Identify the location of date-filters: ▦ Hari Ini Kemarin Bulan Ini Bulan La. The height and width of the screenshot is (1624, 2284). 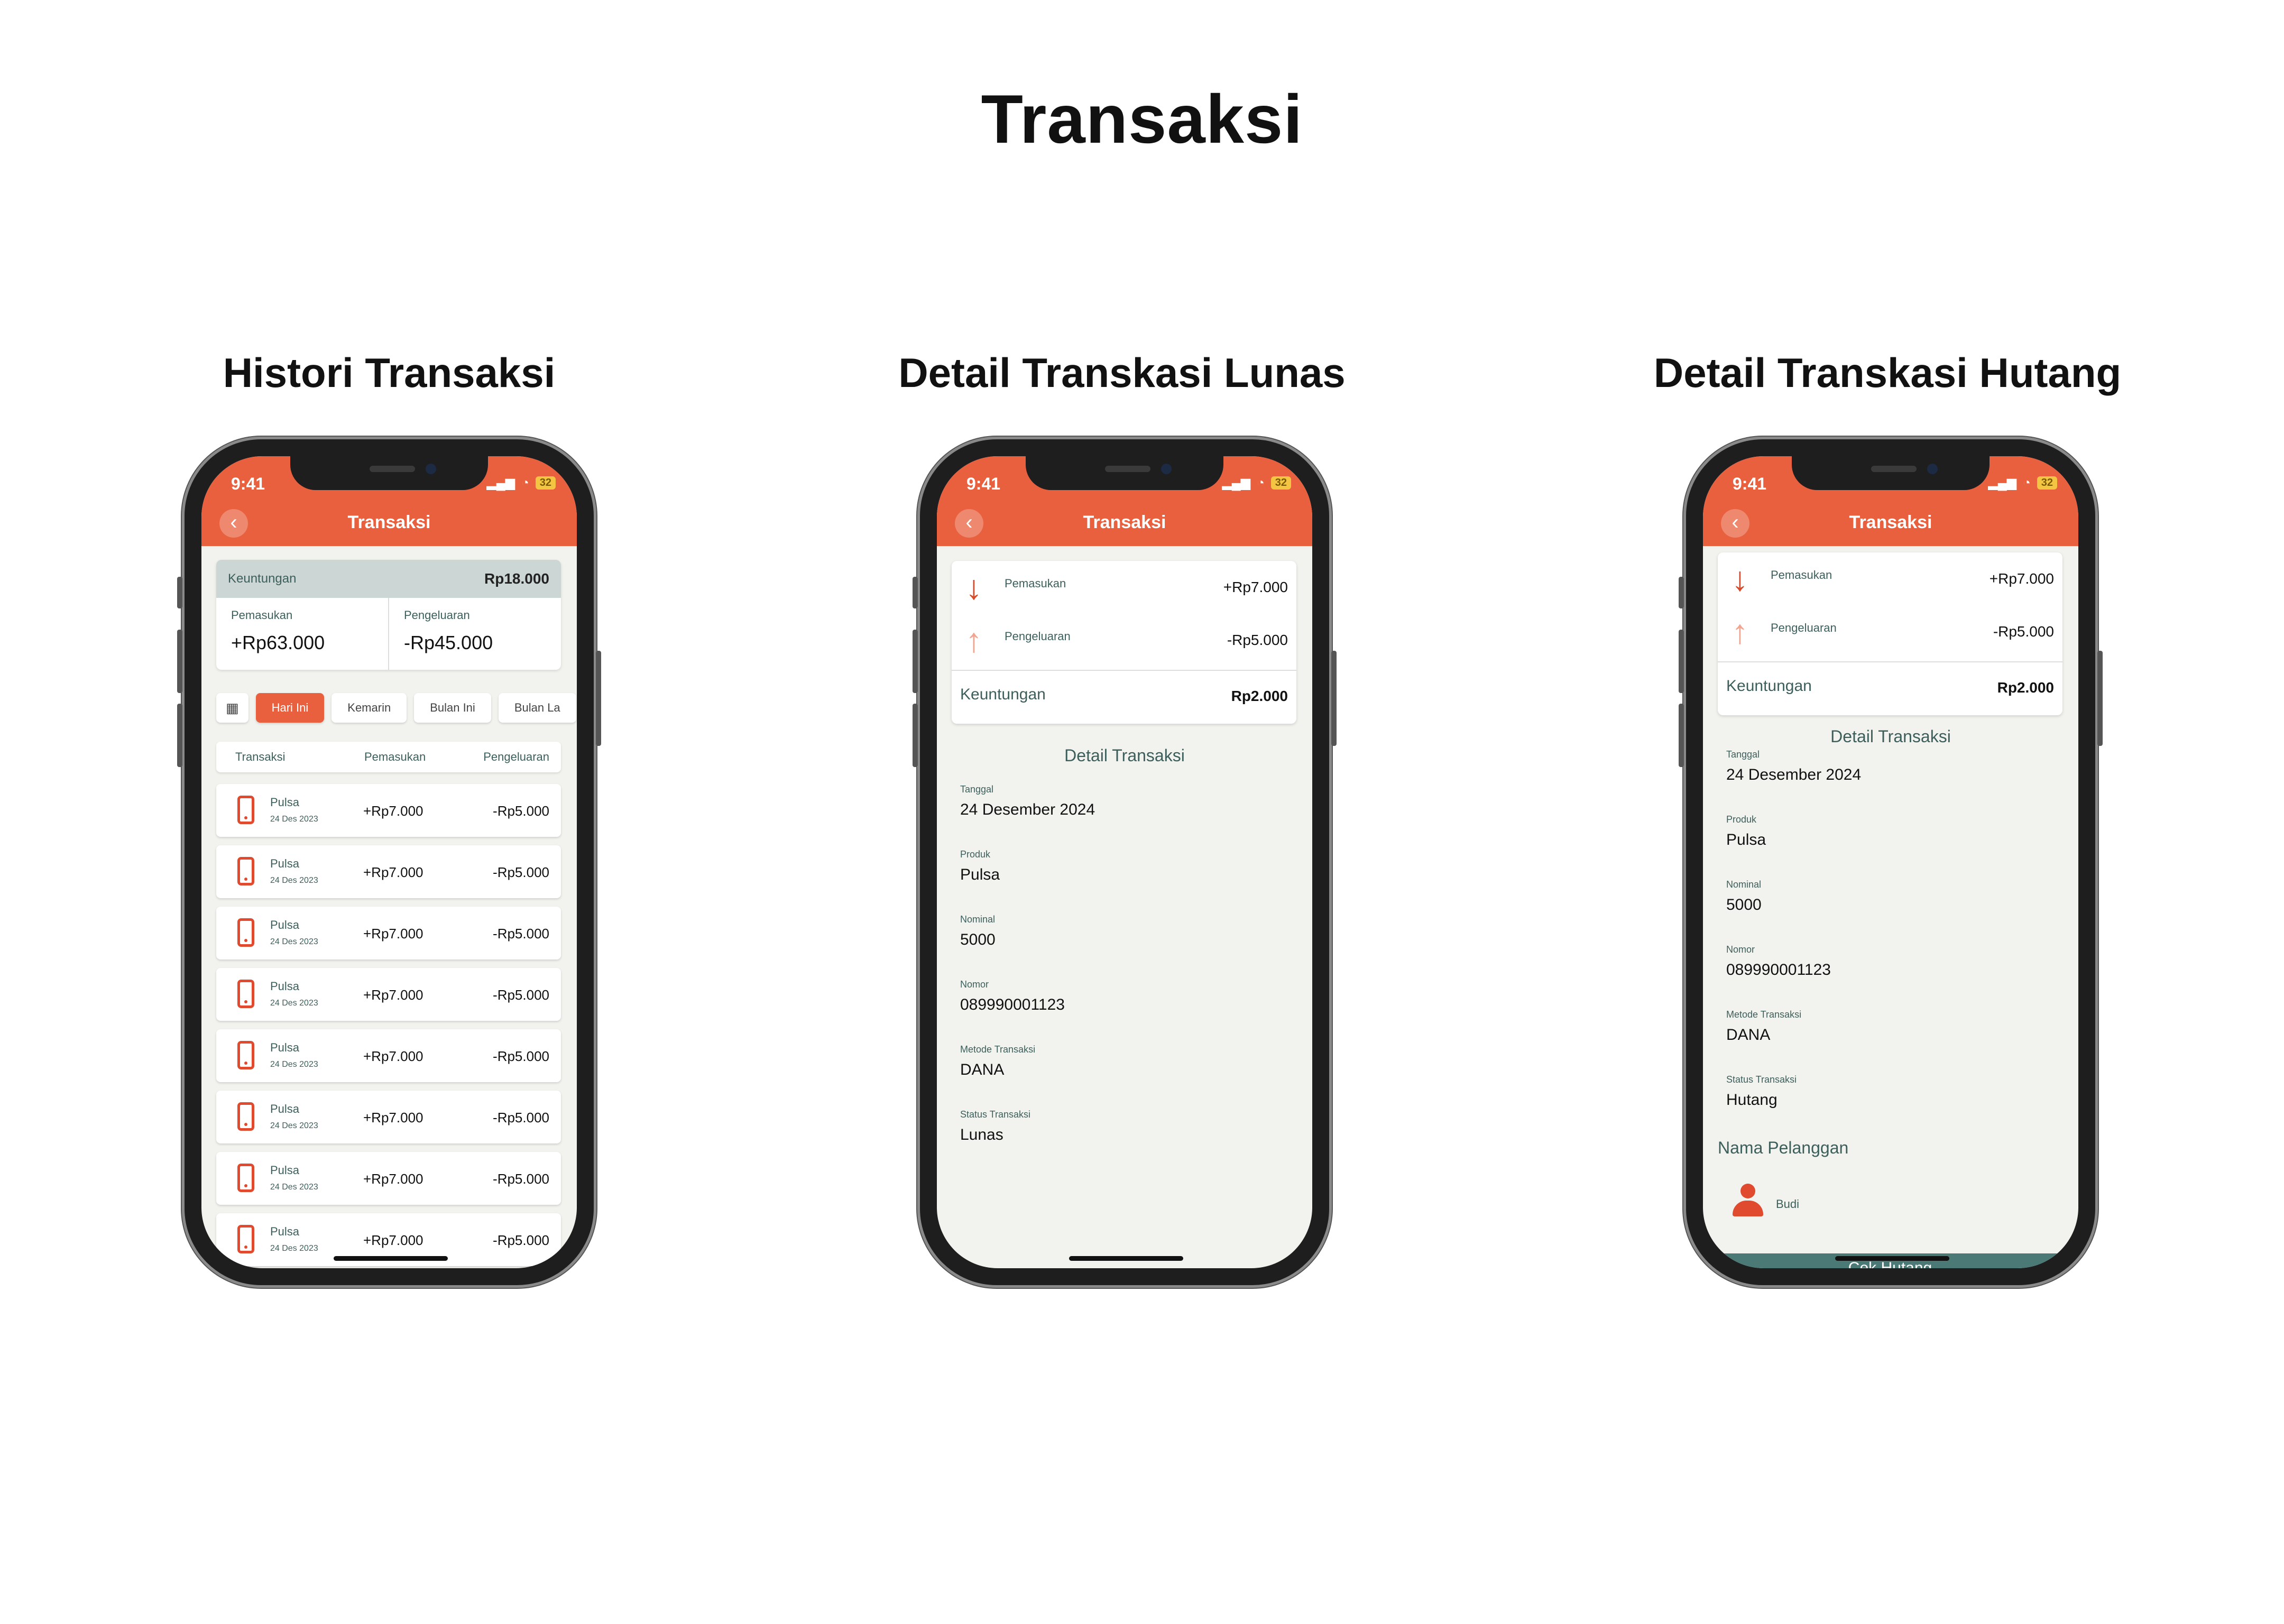
(396, 708).